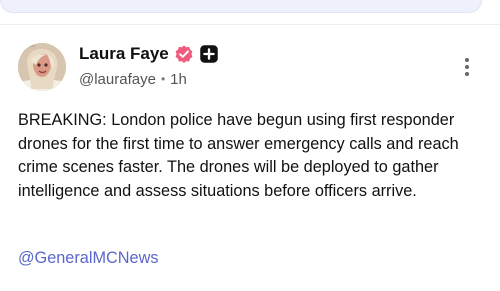 This screenshot has height=291, width=500. I want to click on more-vertical-icon-dot-bottom, so click(467, 74).